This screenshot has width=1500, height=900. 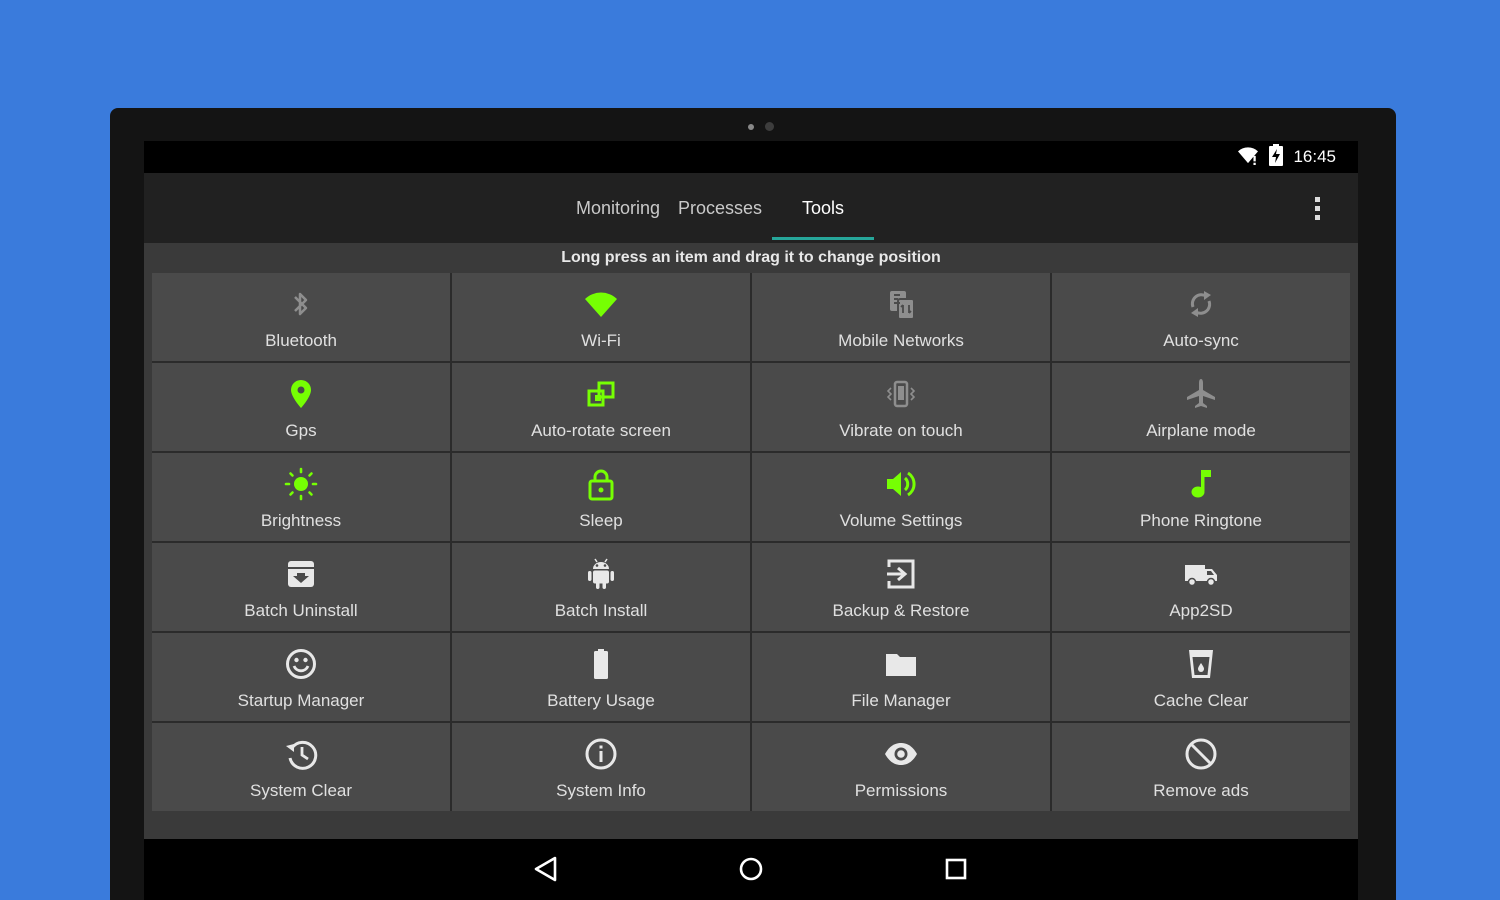 I want to click on tool-label: Gps, so click(x=301, y=430).